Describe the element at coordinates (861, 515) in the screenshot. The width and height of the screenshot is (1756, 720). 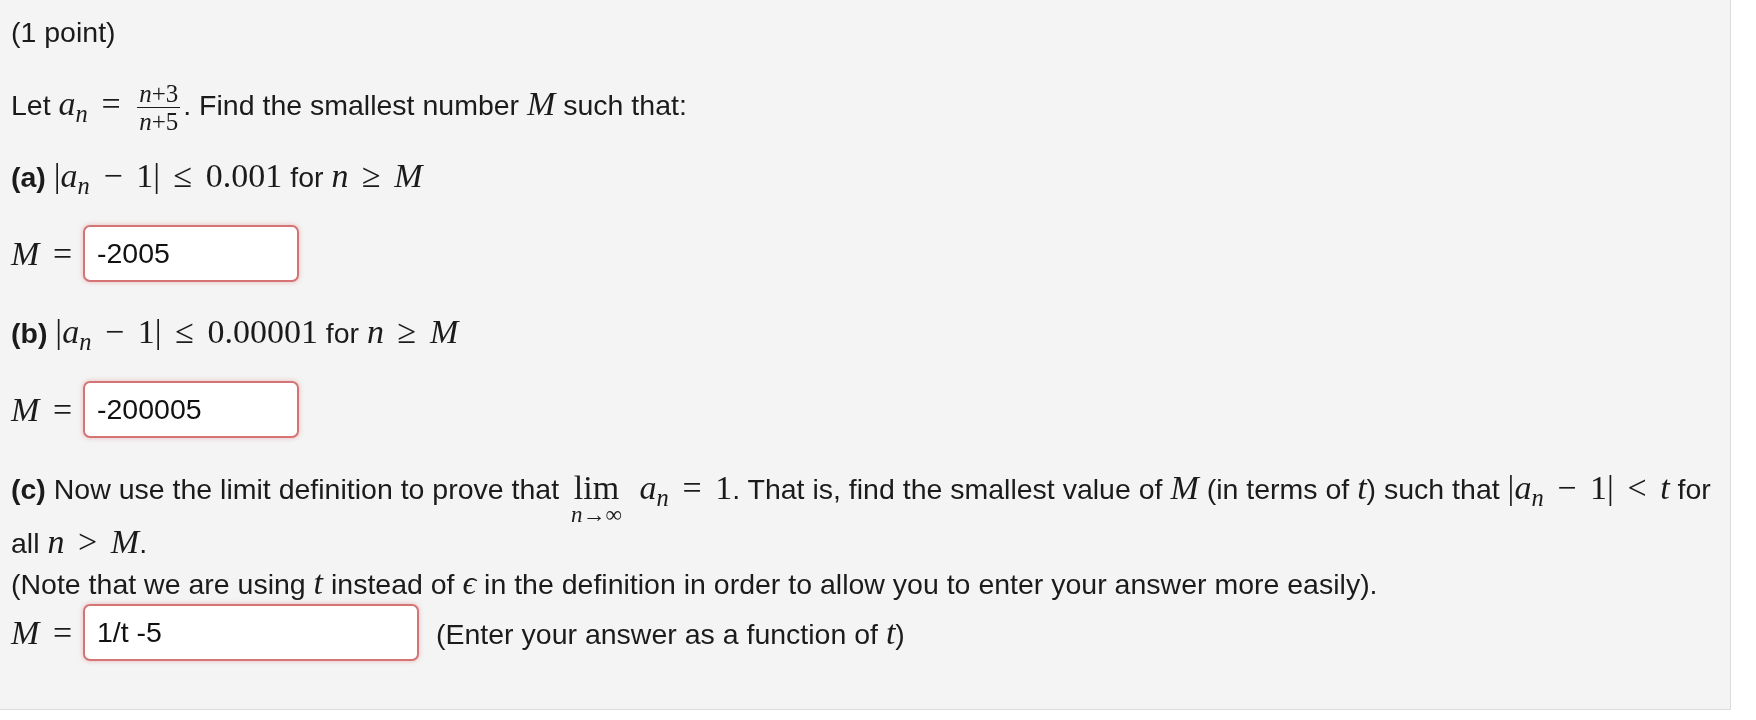
I see `part-question: (c) Now use the limit definition to prove that lim n→∞ a$_{n}$ = 1. That is, find the smallest value of M (in terms of t) such that |a$_{n}$ − 1| < t for all n > M.` at that location.